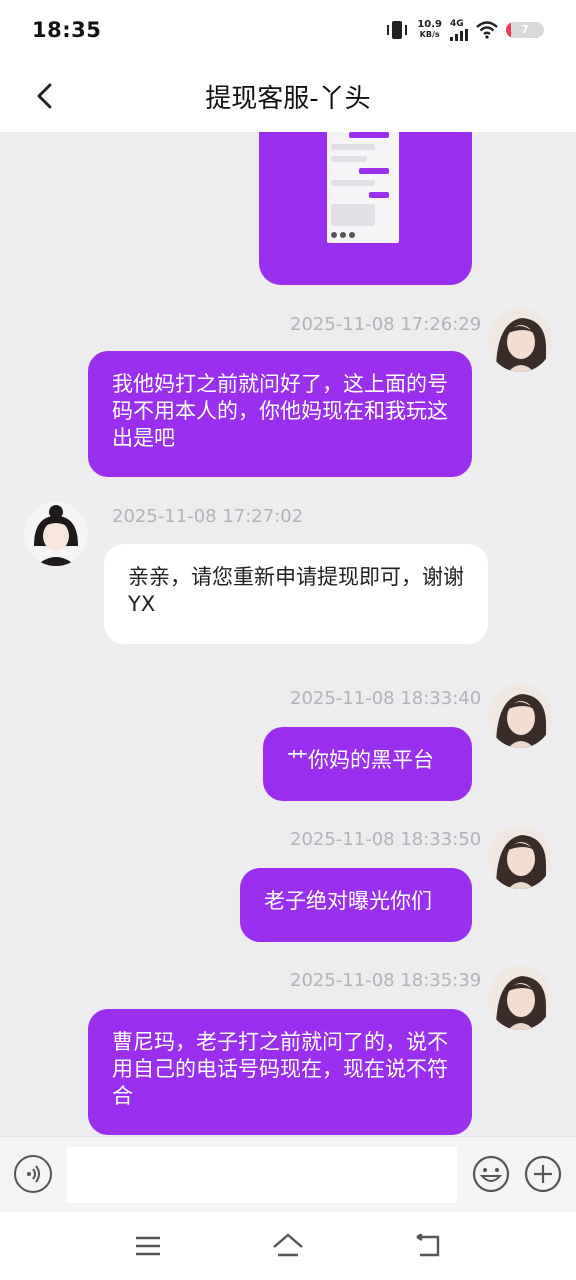 This screenshot has width=576, height=1280. What do you see at coordinates (386, 698) in the screenshot?
I see `message-timestamp: 2025-11-08 18:33:40` at bounding box center [386, 698].